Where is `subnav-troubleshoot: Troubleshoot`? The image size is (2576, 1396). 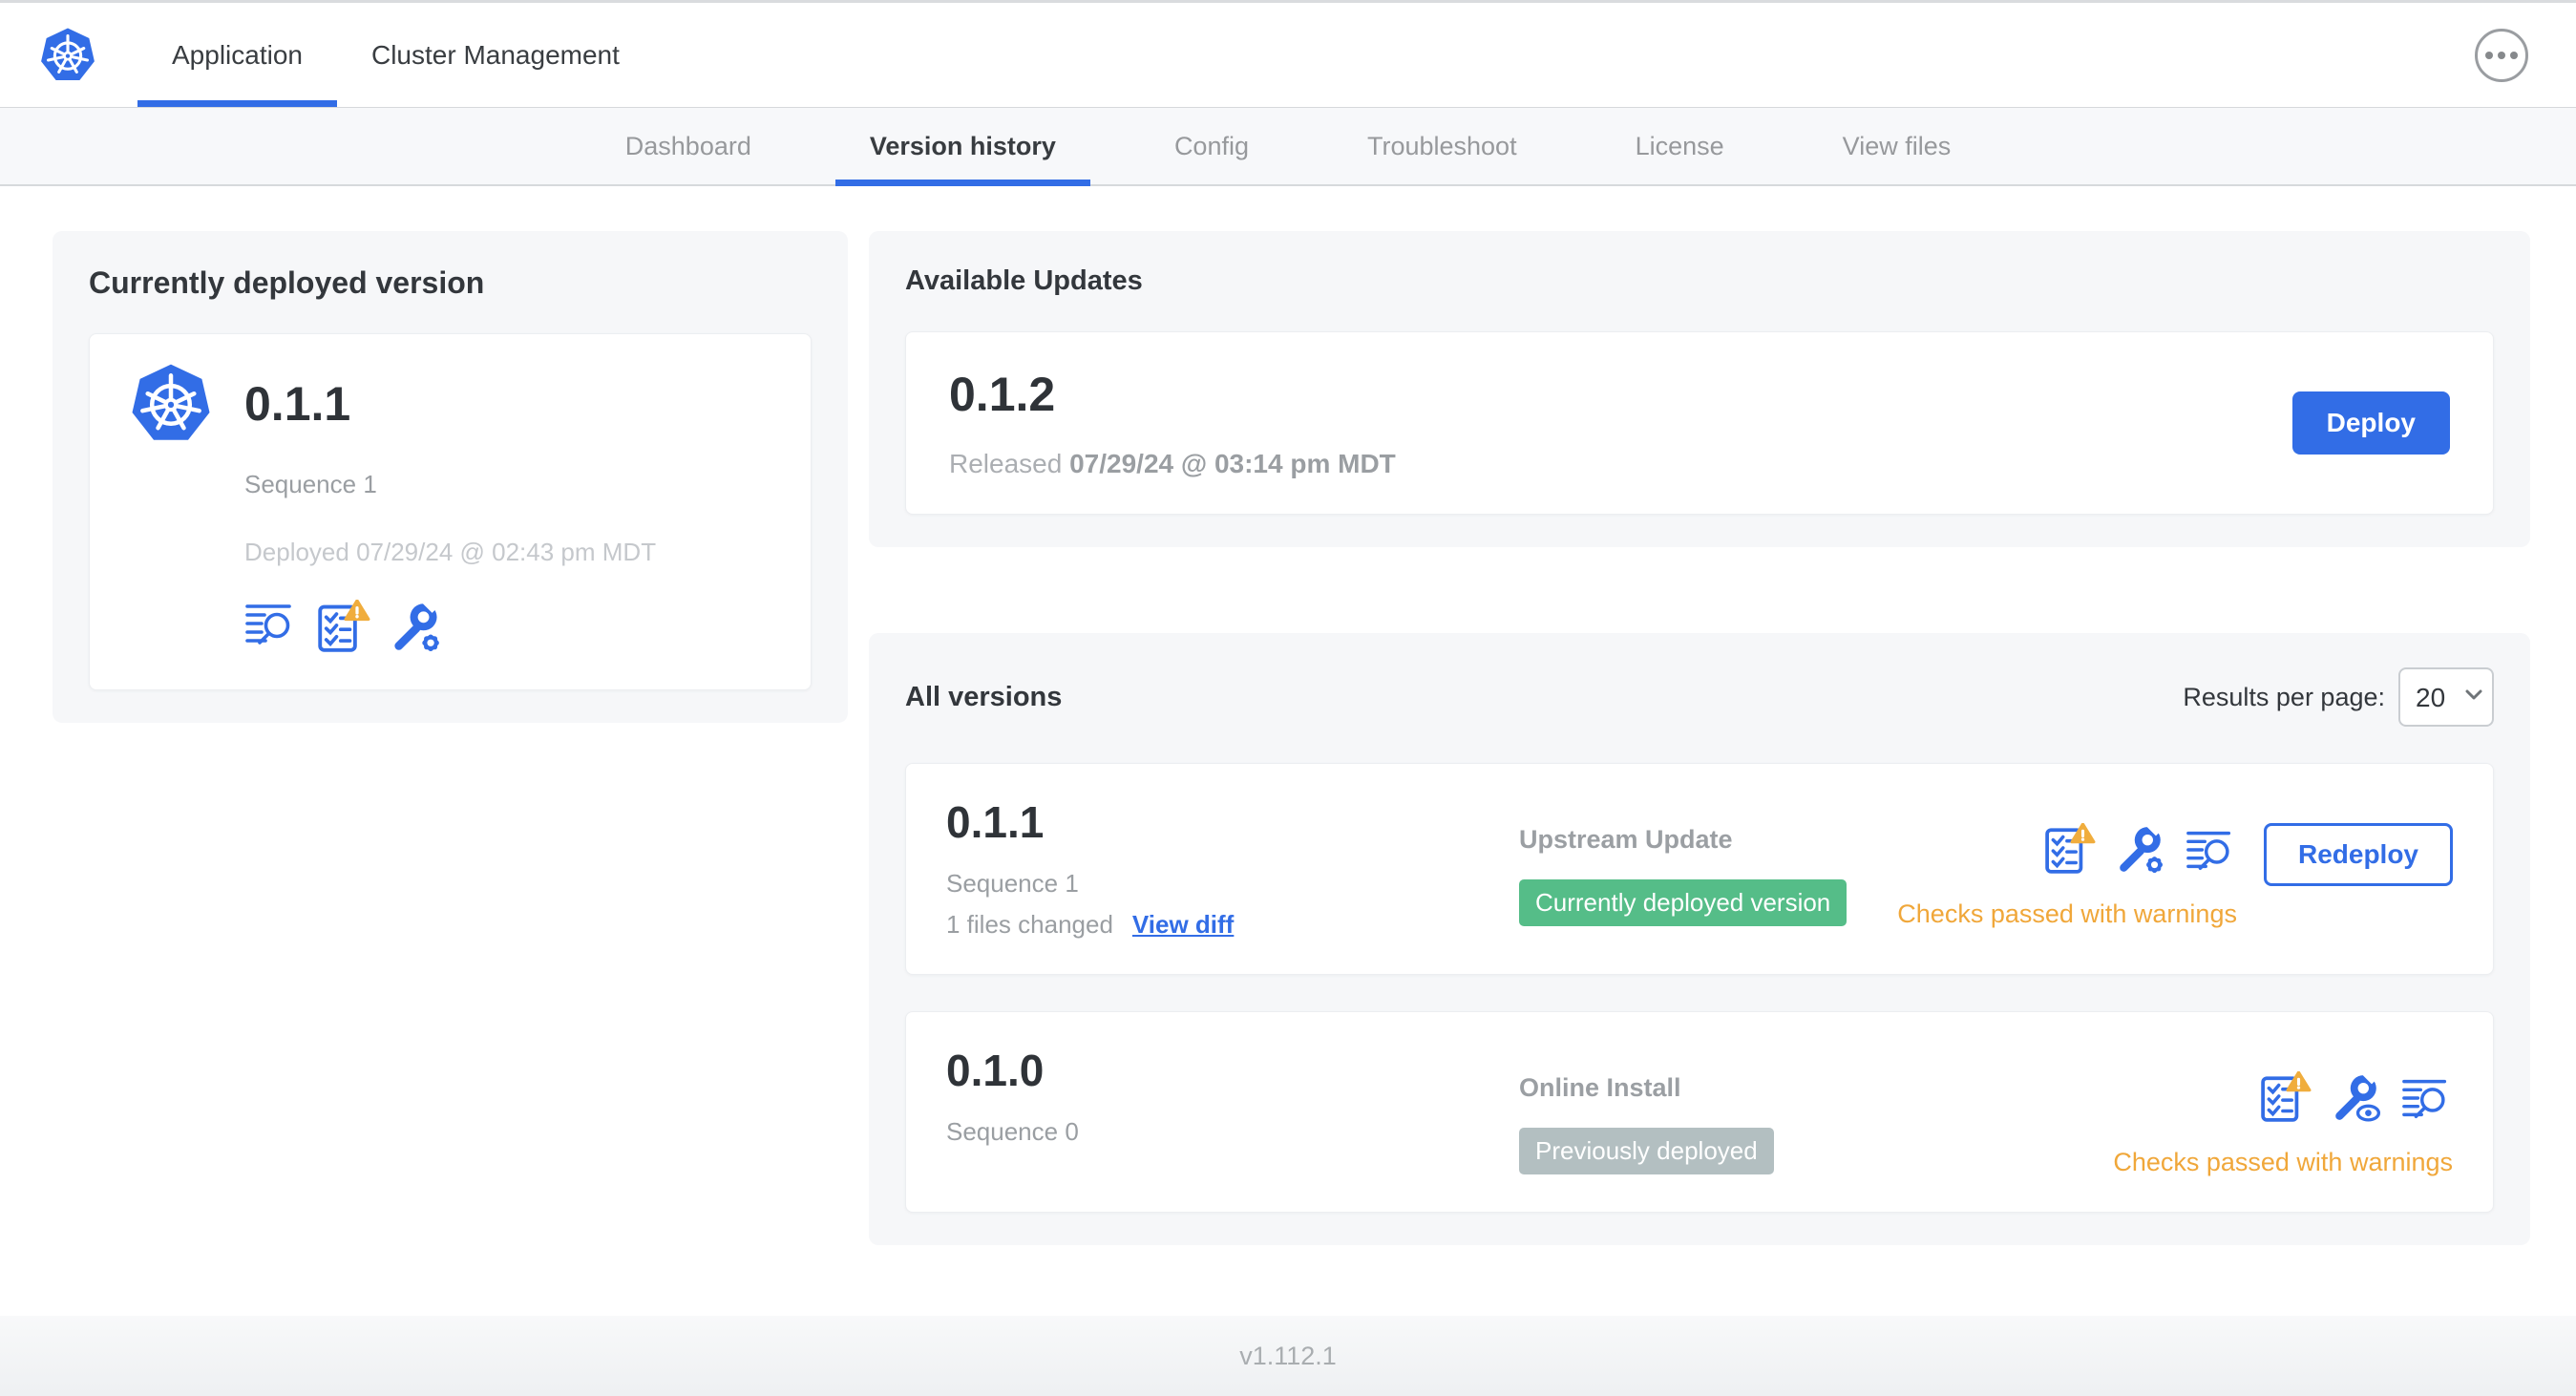 subnav-troubleshoot: Troubleshoot is located at coordinates (1442, 146).